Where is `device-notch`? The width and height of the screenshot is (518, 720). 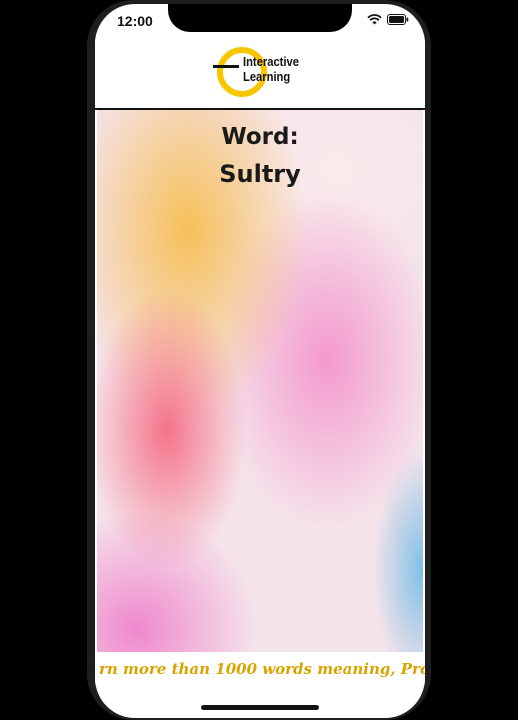 device-notch is located at coordinates (260, 18).